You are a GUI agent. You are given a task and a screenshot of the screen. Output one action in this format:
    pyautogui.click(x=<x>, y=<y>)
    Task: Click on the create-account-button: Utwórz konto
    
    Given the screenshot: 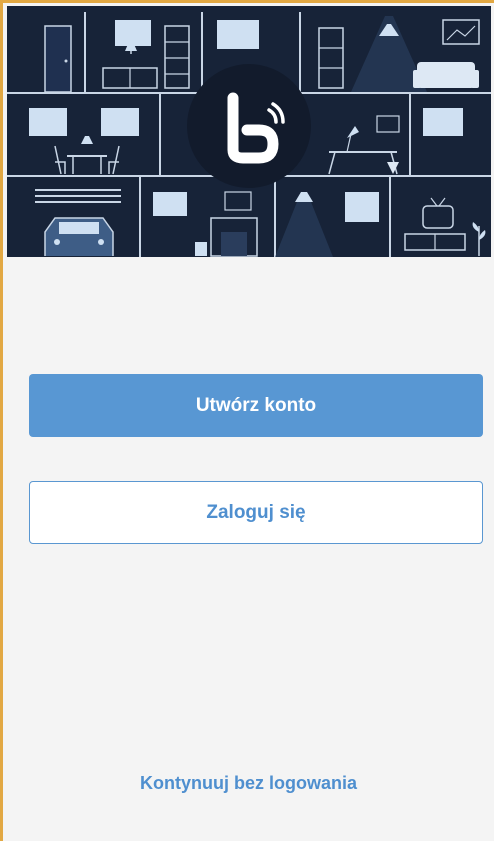 What is the action you would take?
    pyautogui.click(x=256, y=405)
    